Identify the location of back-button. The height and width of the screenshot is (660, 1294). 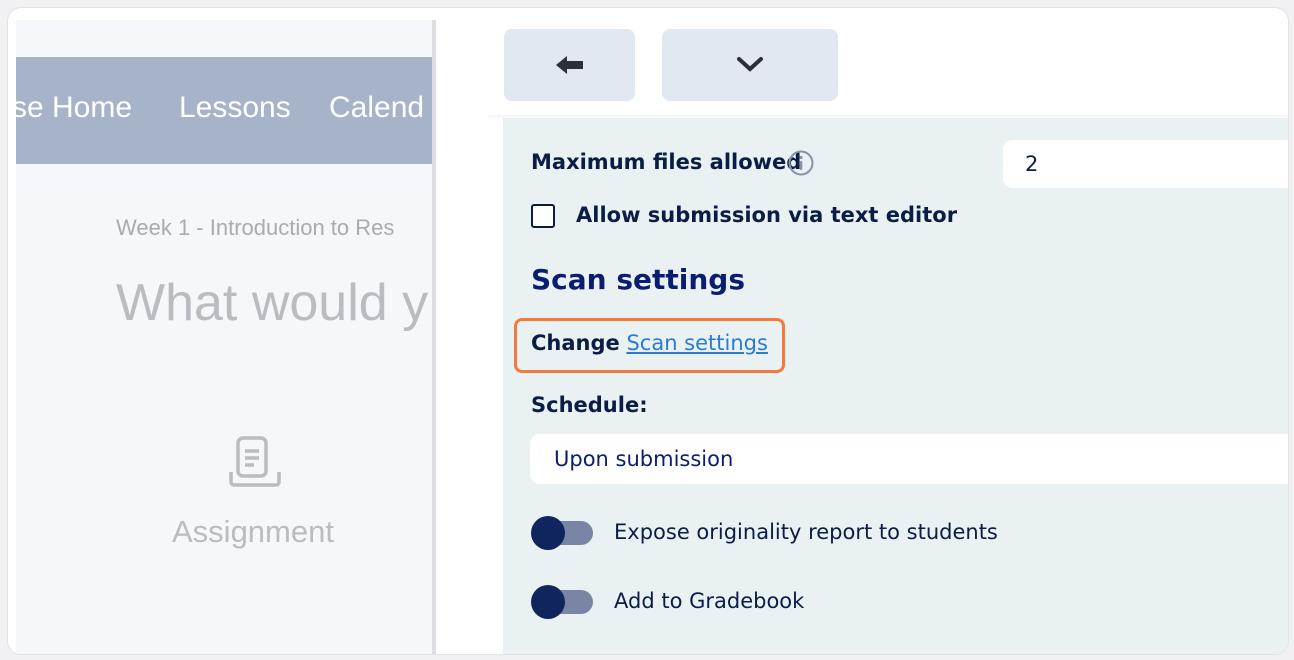
(569, 65).